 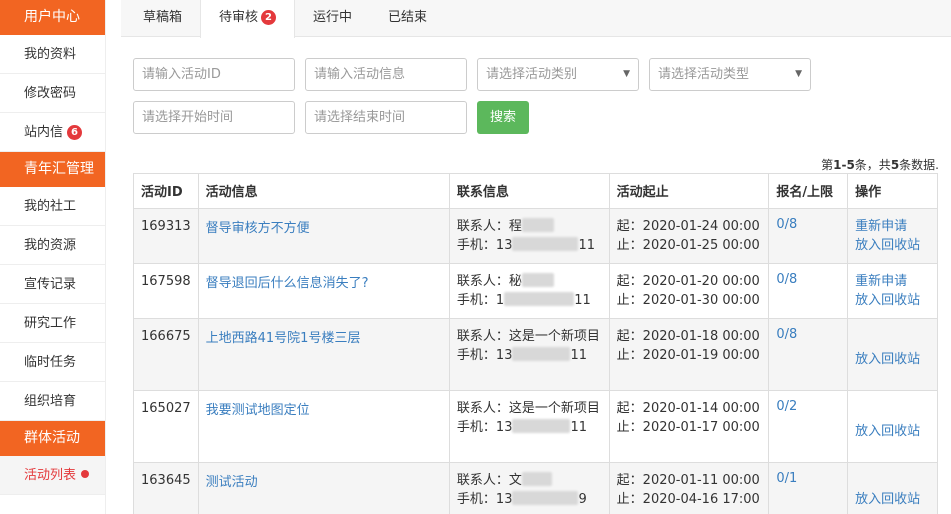 I want to click on sidebar-item-activity-list: 活动列表, so click(x=52, y=475).